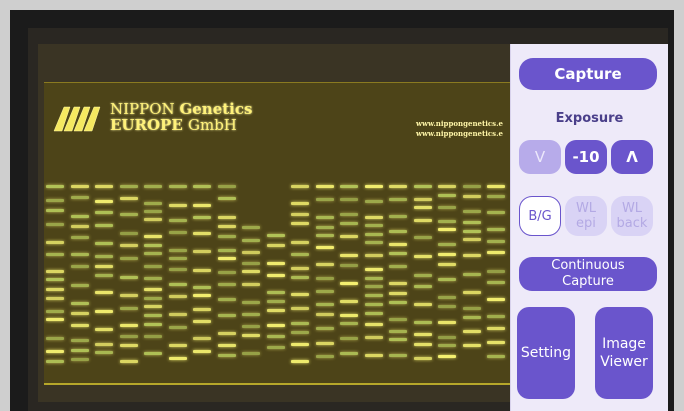 The image size is (684, 411). Describe the element at coordinates (588, 274) in the screenshot. I see `continuous-capture-button: Continuous Capture` at that location.